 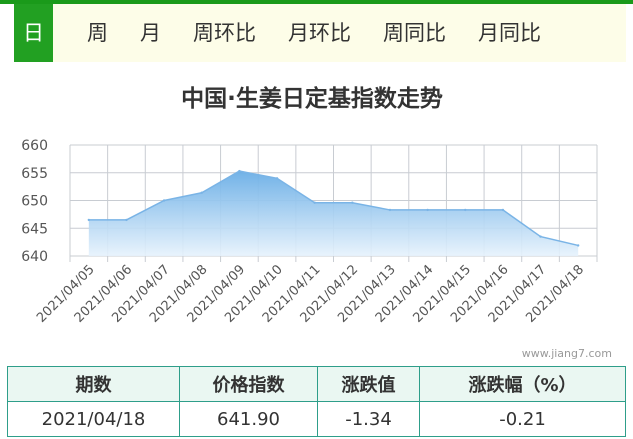 What do you see at coordinates (368, 419) in the screenshot?
I see `cell-change-value: -1.34` at bounding box center [368, 419].